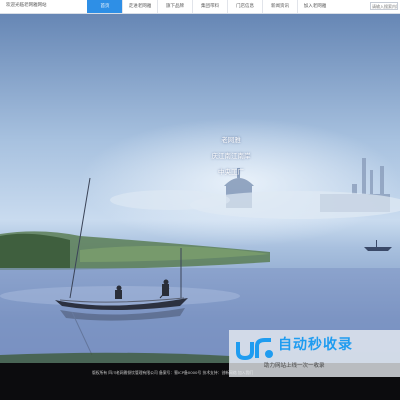 The image size is (400, 400). I want to click on menu-item-factory: 中央工厂, so click(231, 172).